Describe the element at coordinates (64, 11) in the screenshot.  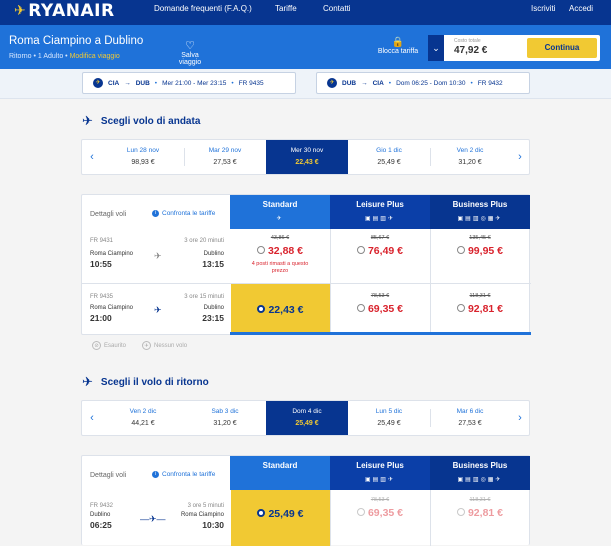
I see `ryanair-logo: ✈ RYANAIR` at that location.